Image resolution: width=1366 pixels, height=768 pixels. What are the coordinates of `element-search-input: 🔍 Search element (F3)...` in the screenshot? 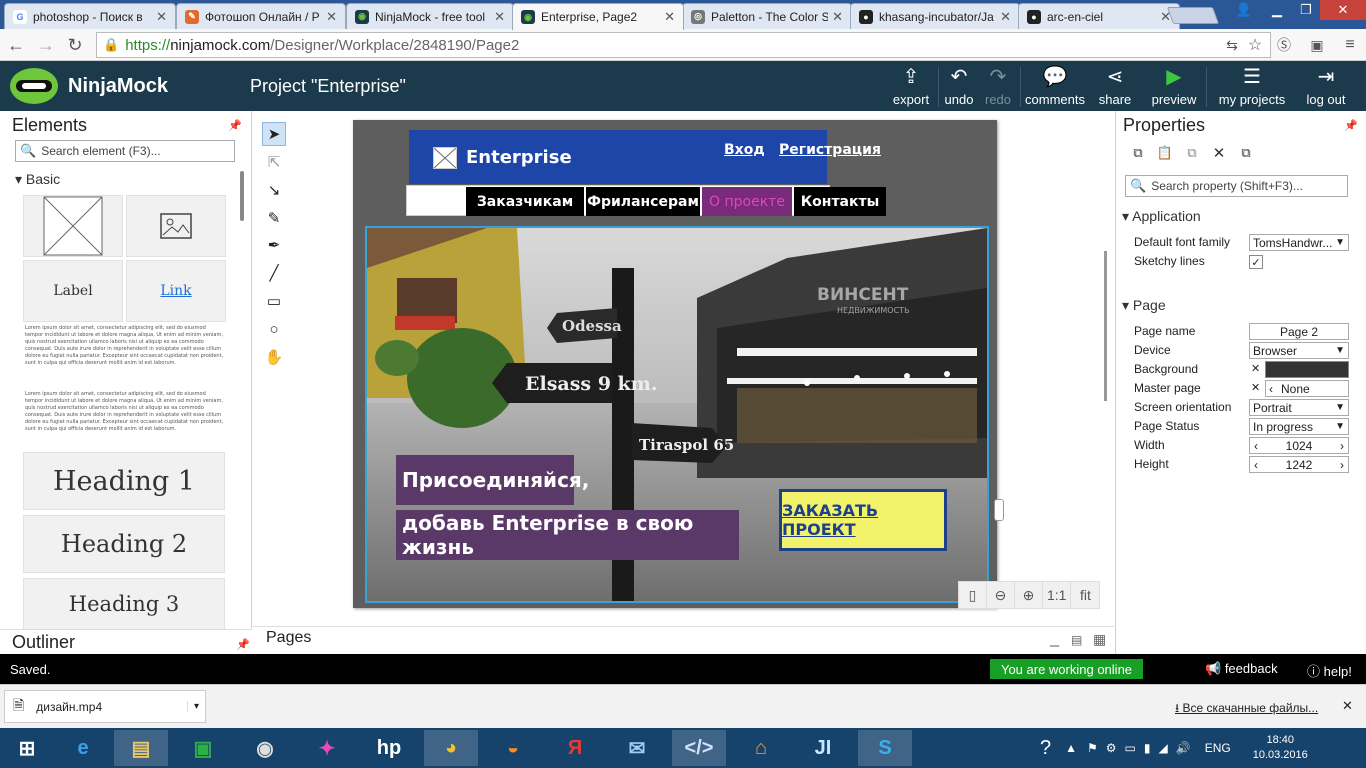 It's located at (125, 151).